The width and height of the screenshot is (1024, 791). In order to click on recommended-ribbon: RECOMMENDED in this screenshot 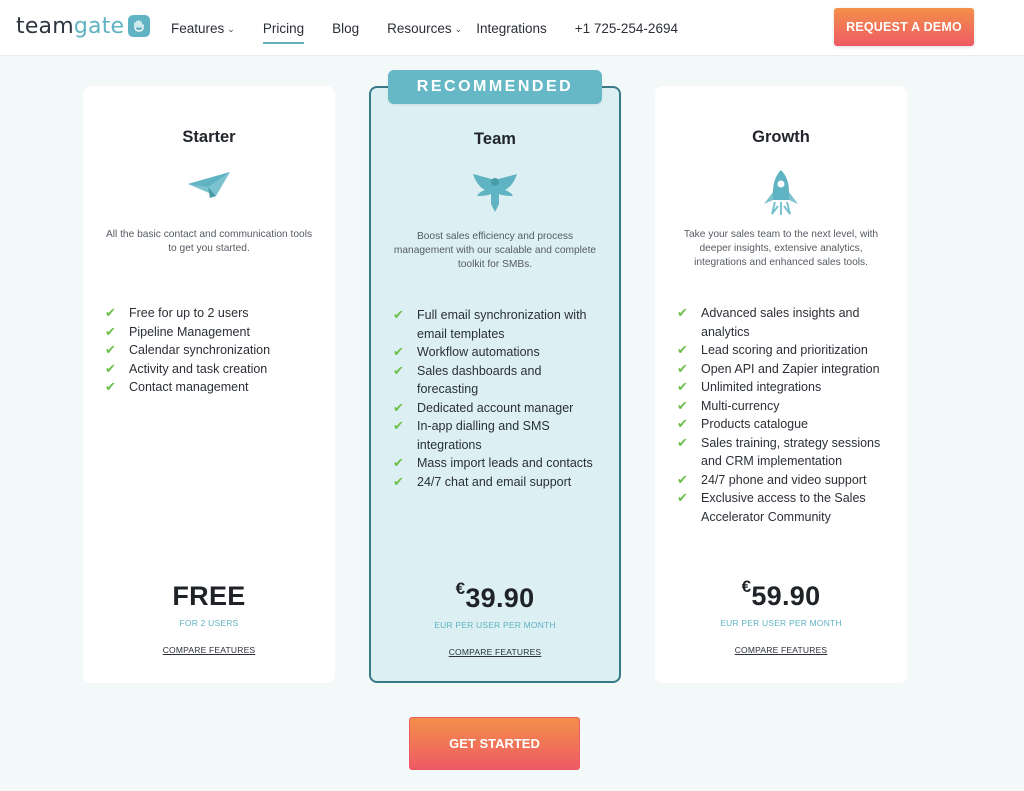, I will do `click(495, 87)`.